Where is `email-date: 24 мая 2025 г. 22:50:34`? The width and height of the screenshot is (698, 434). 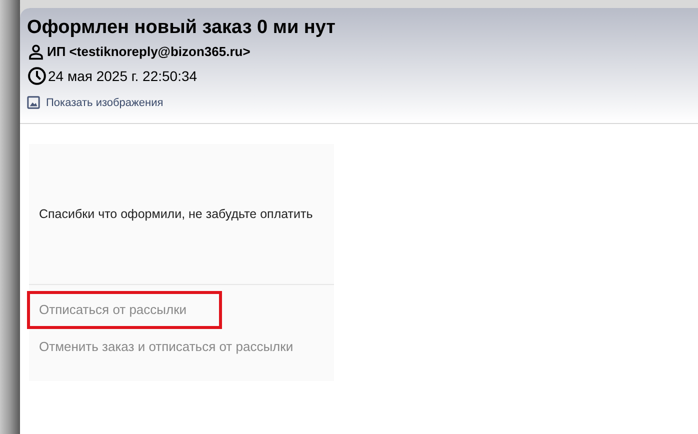 email-date: 24 мая 2025 г. 22:50:34 is located at coordinates (123, 76).